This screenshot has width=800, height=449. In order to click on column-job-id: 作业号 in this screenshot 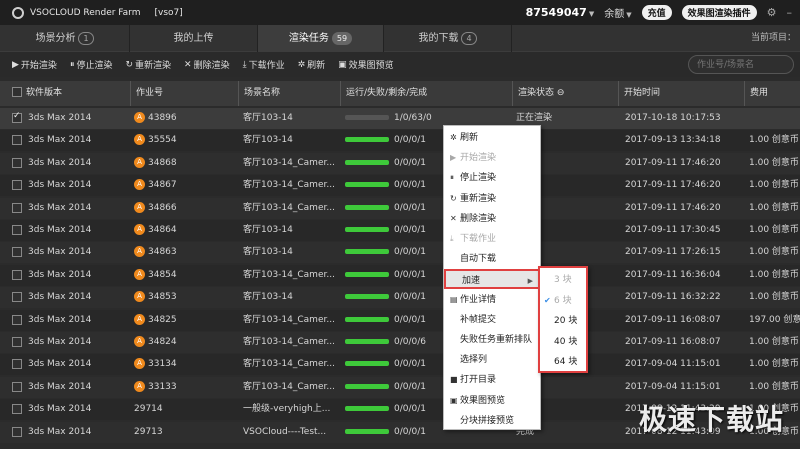, I will do `click(184, 93)`.